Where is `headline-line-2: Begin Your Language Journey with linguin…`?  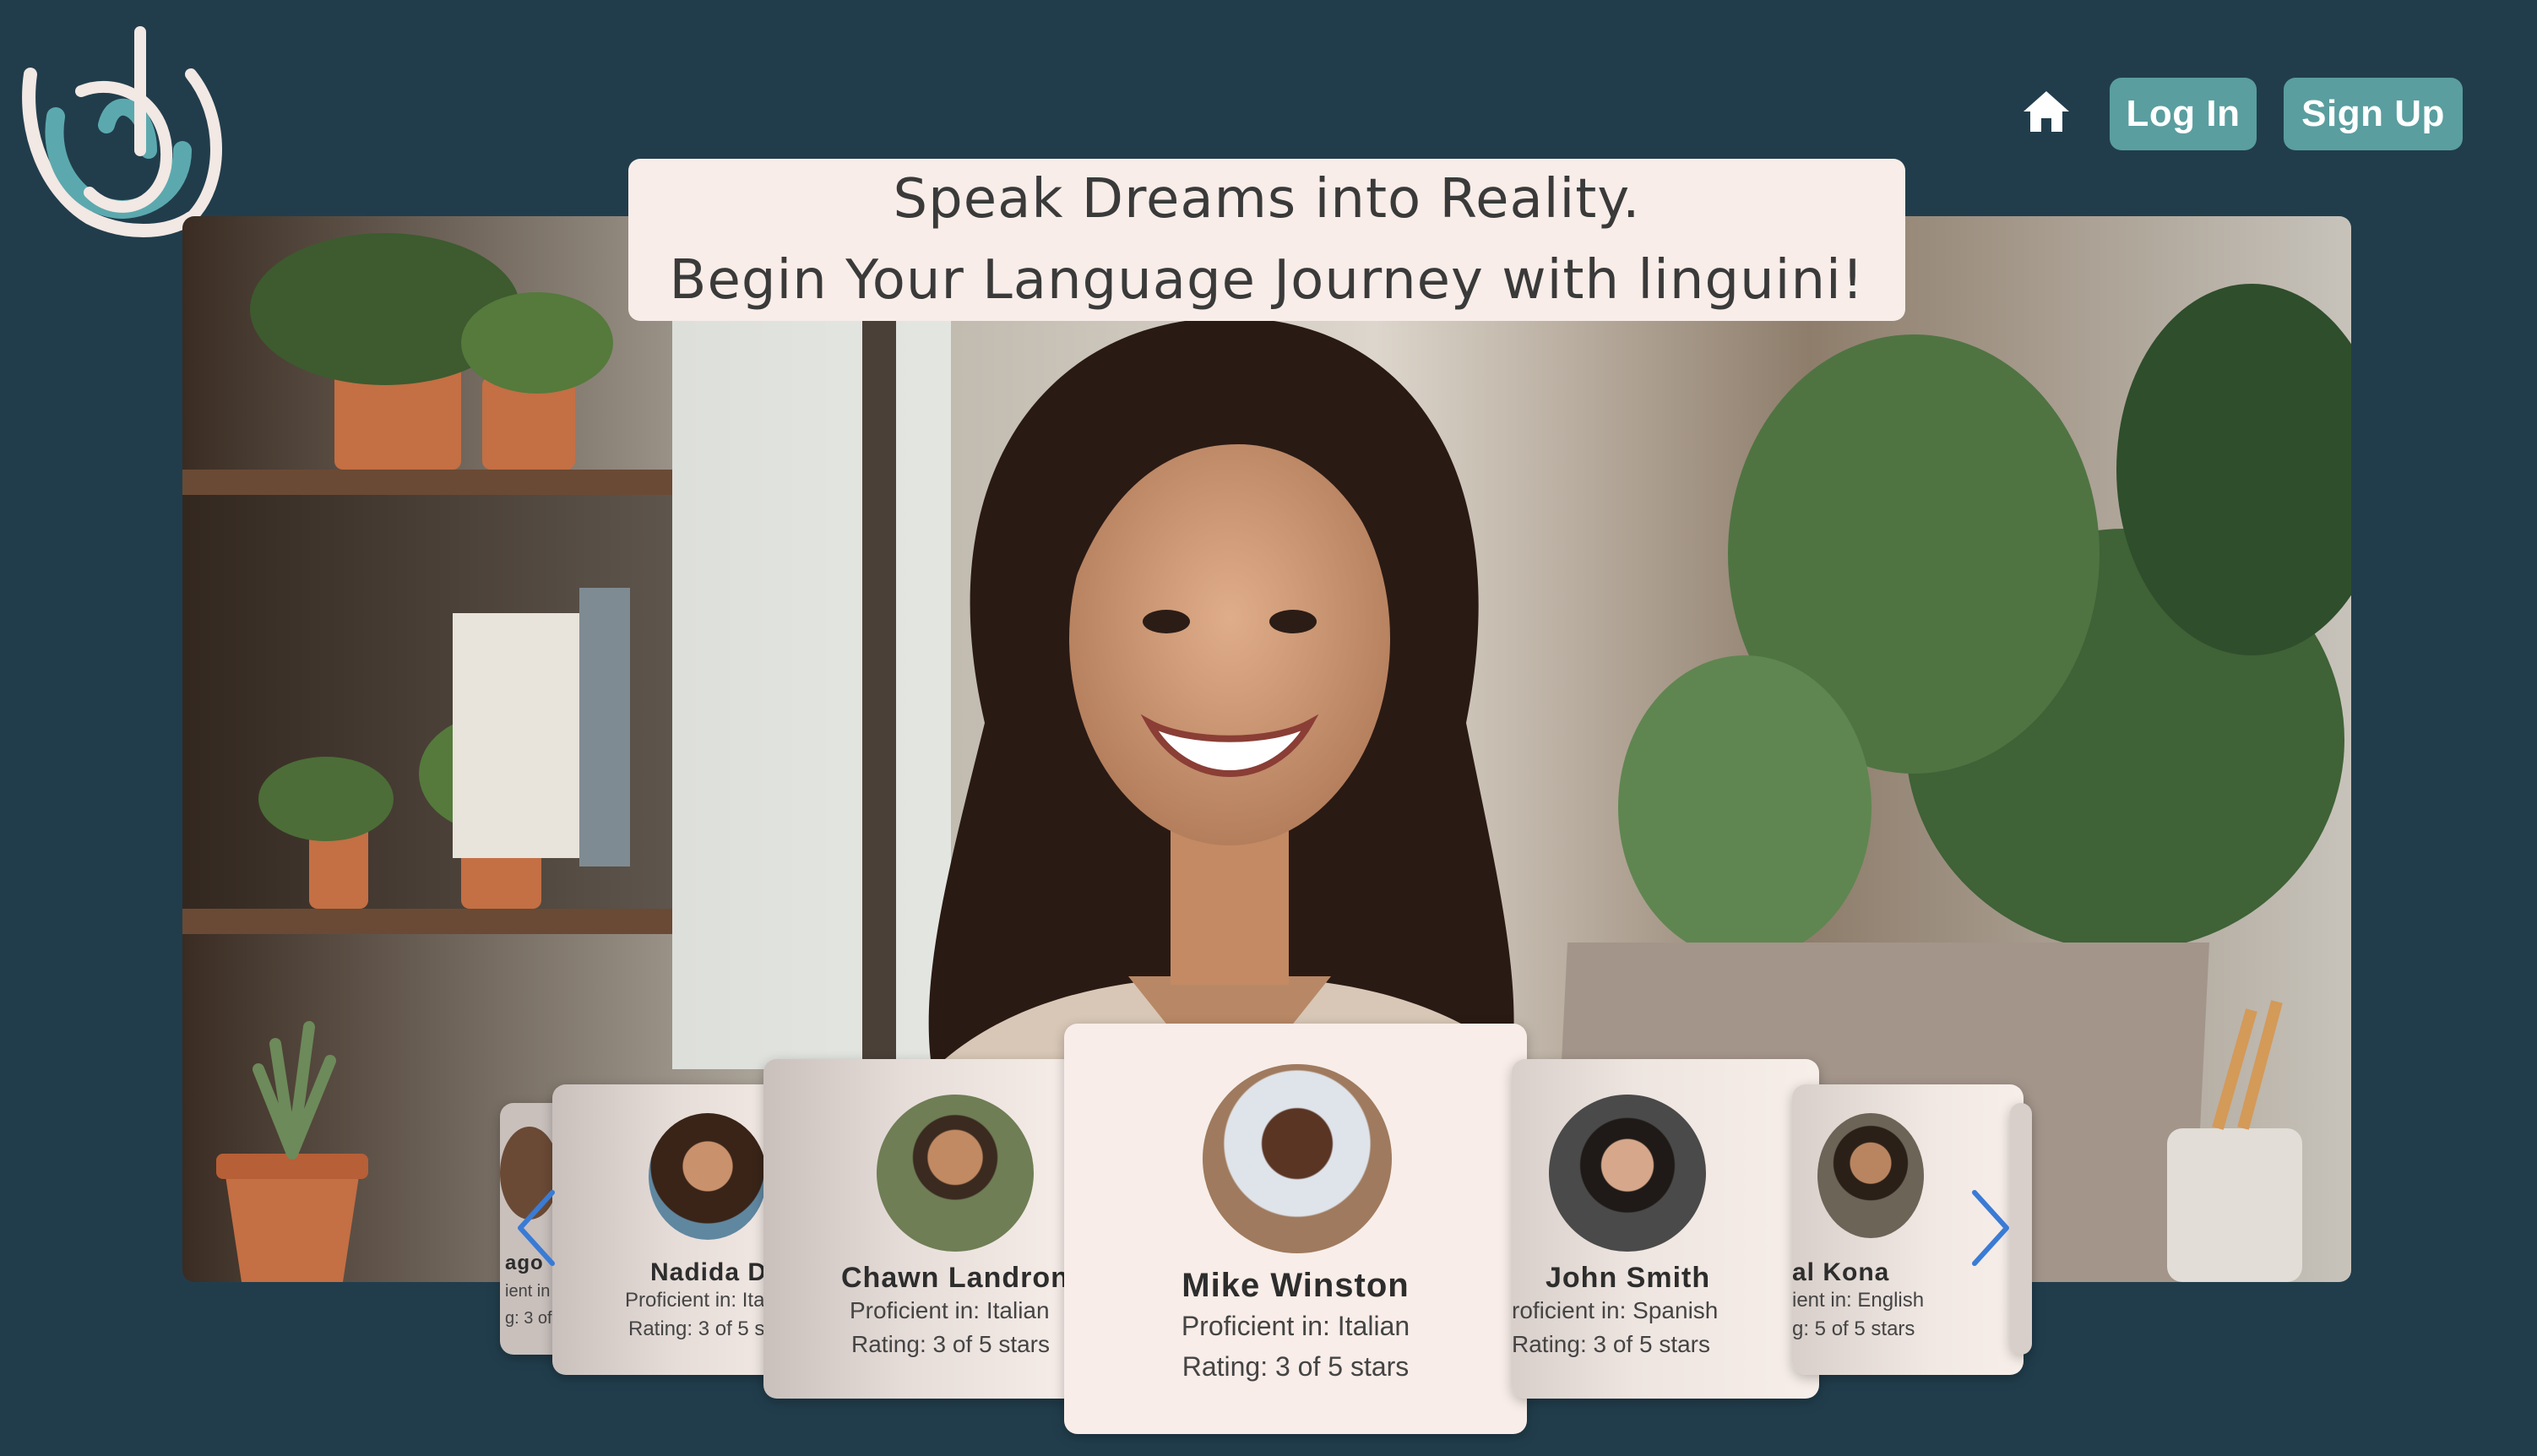
headline-line-2: Begin Your Language Journey with linguin… is located at coordinates (1267, 280).